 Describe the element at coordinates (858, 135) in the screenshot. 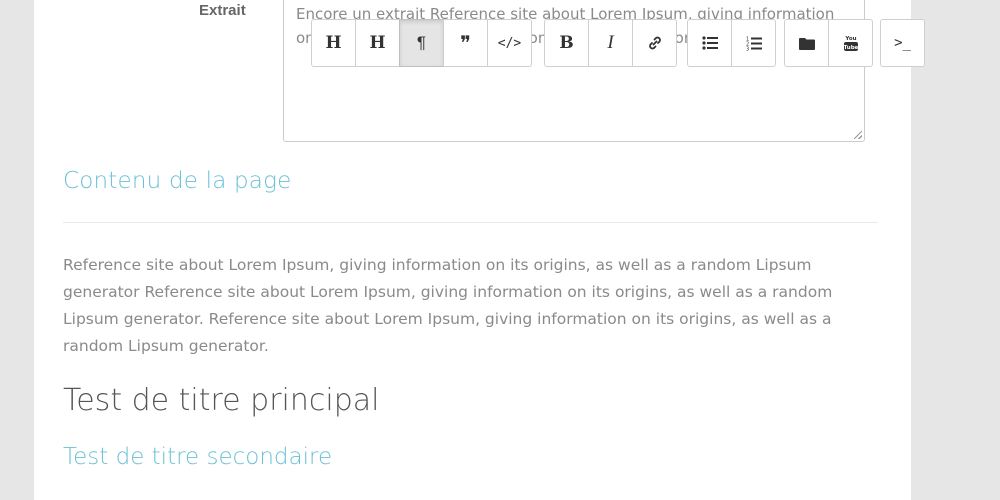

I see `resize-handle-icon` at that location.